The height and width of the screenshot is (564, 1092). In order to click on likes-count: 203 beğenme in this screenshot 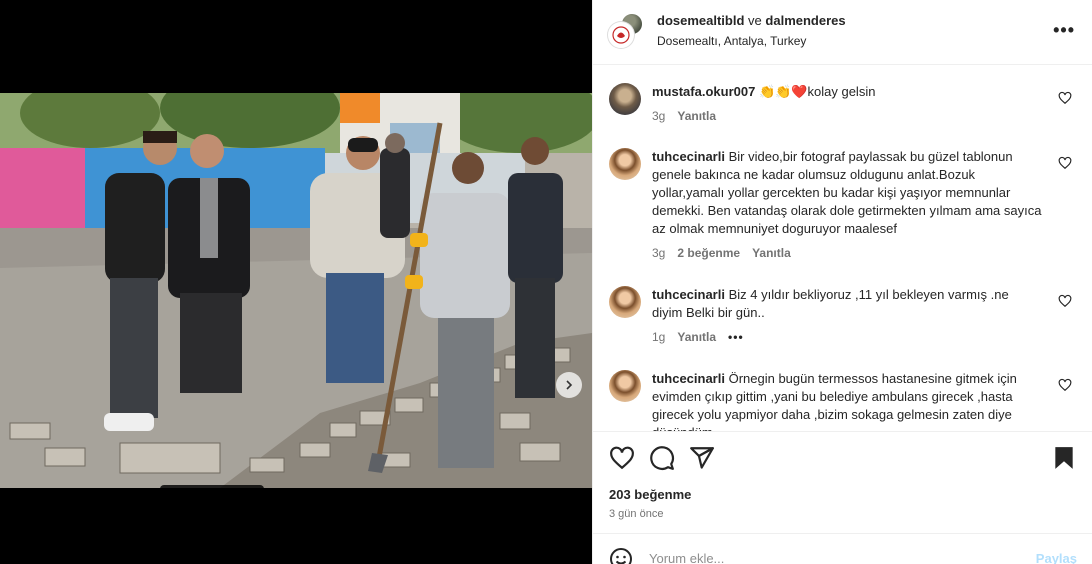, I will do `click(650, 494)`.